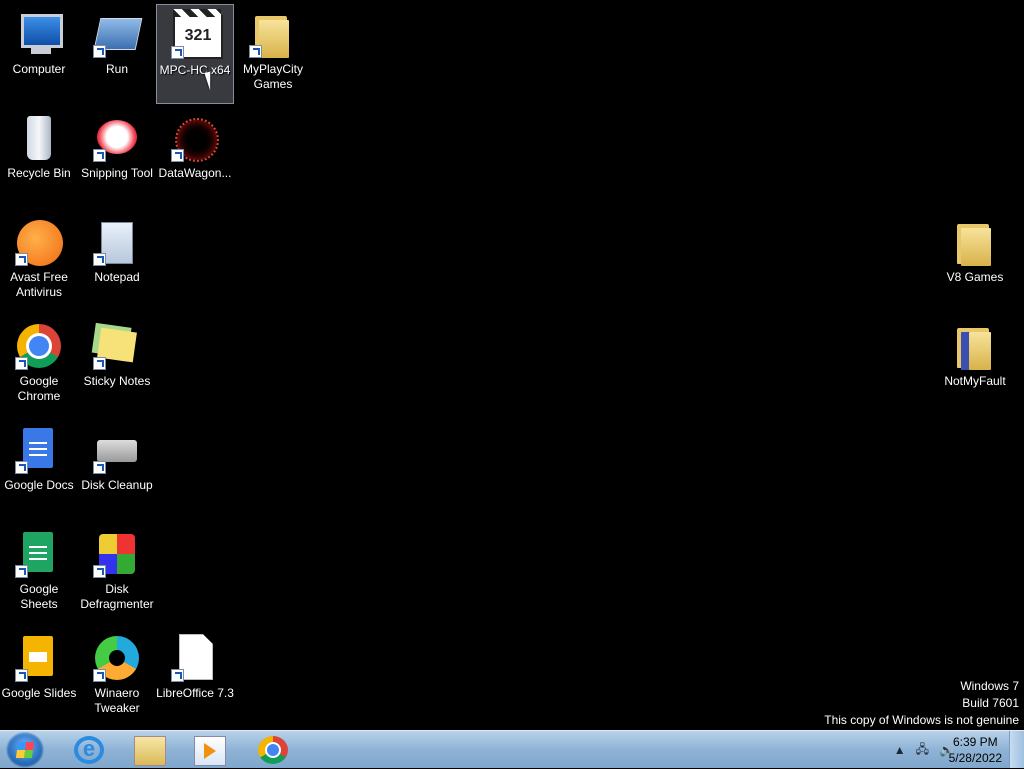 The height and width of the screenshot is (769, 1024). I want to click on clock-time: 6:39 PM, so click(975, 742).